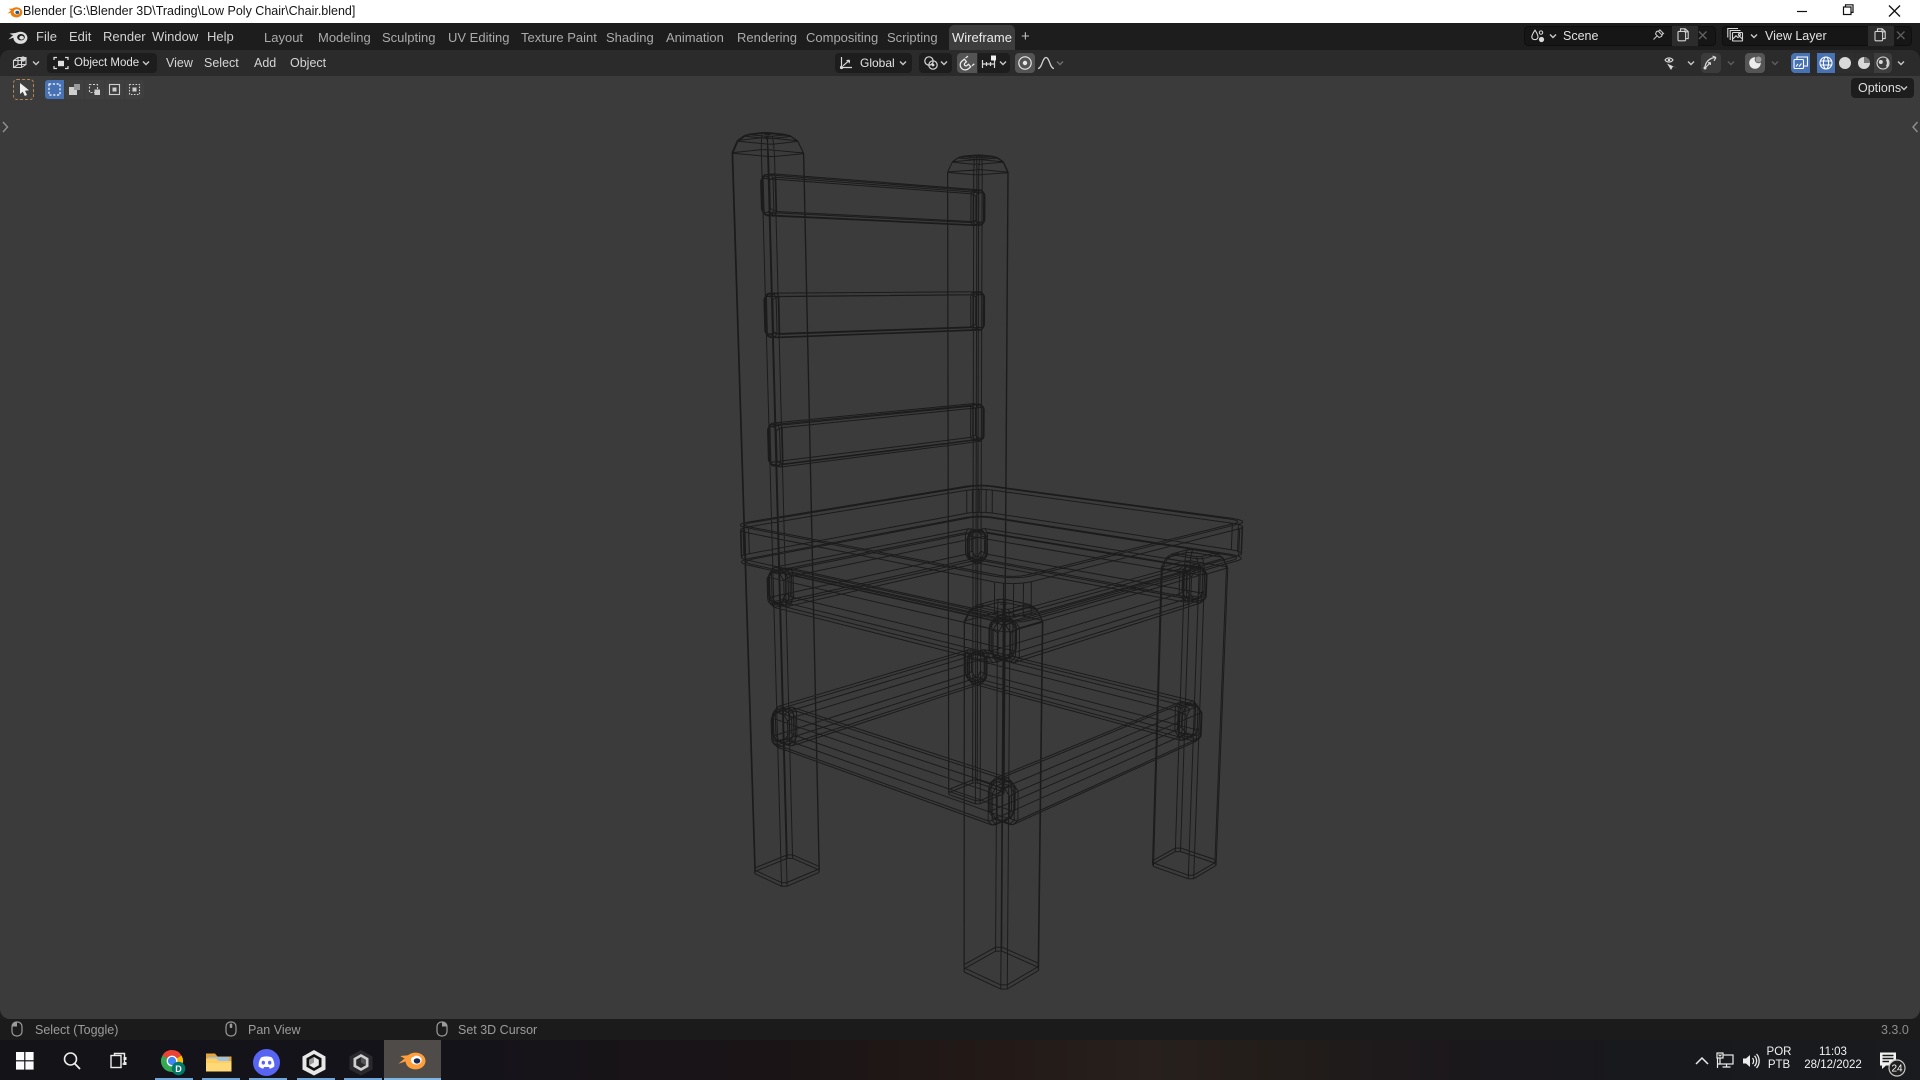 Image resolution: width=1920 pixels, height=1080 pixels. Describe the element at coordinates (1897, 1069) in the screenshot. I see `svg-text: 24` at that location.